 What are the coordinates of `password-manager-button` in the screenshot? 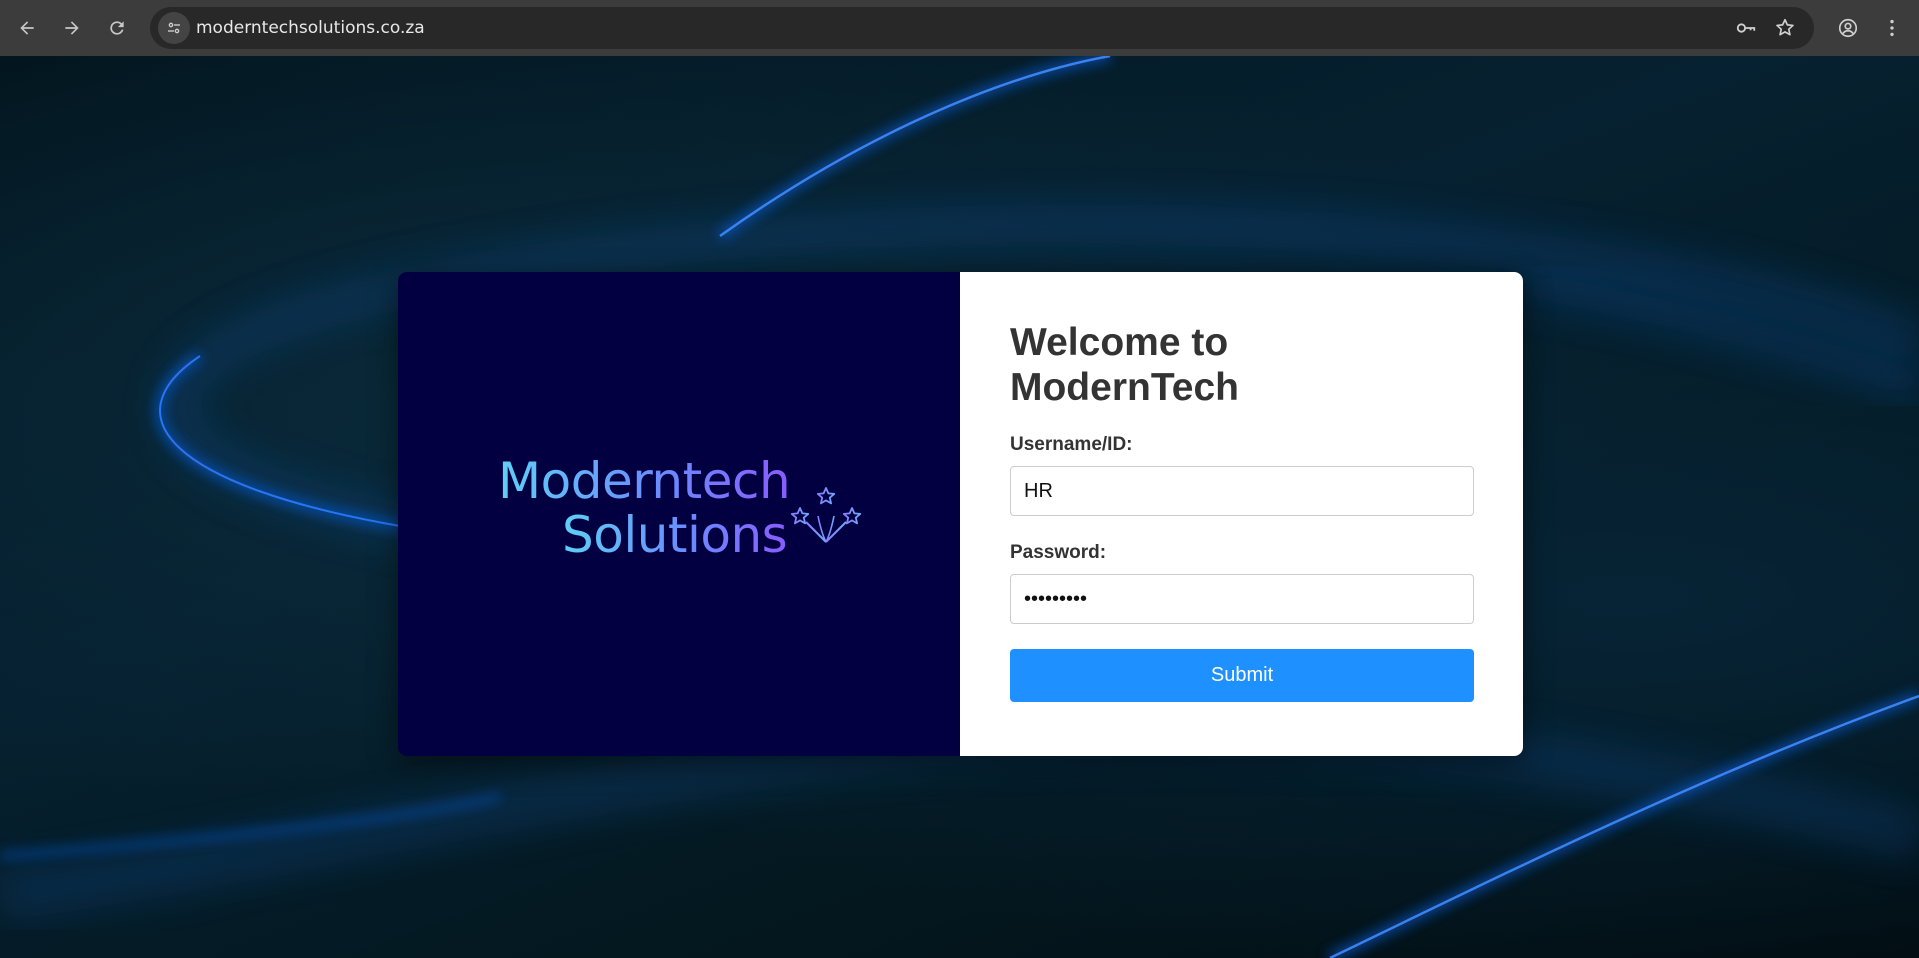 It's located at (1746, 28).